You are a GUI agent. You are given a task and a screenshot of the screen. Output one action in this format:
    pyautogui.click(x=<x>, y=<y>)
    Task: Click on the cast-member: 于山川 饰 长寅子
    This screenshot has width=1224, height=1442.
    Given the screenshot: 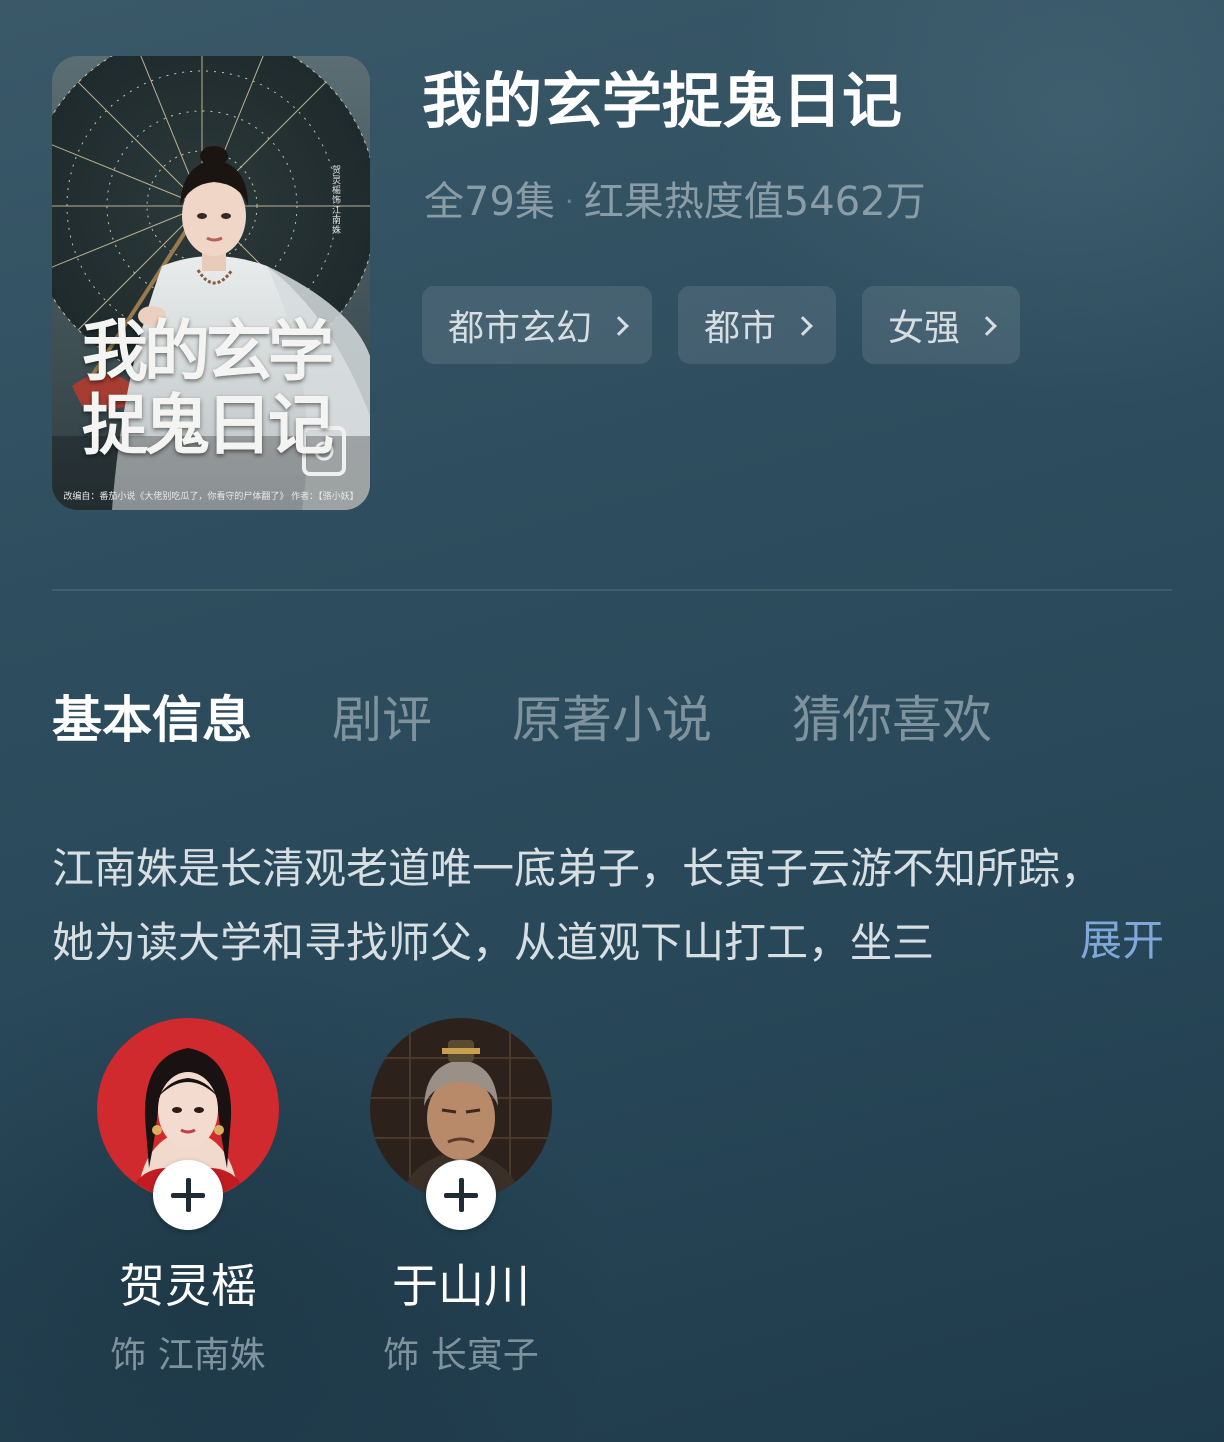 What is the action you would take?
    pyautogui.click(x=461, y=1197)
    